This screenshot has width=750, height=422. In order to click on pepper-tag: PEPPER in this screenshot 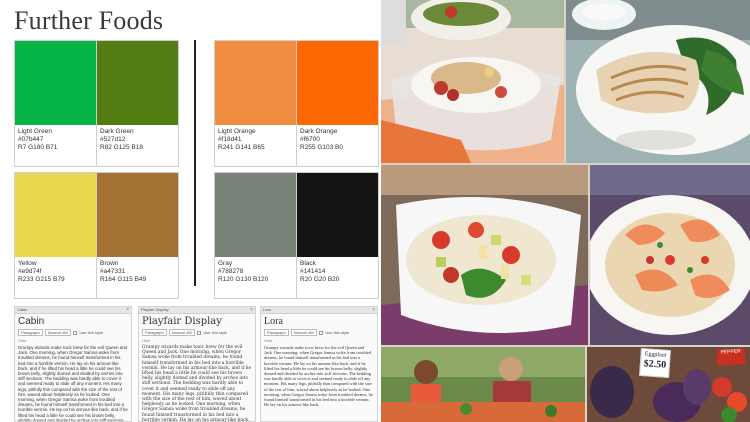, I will do `click(731, 357)`.